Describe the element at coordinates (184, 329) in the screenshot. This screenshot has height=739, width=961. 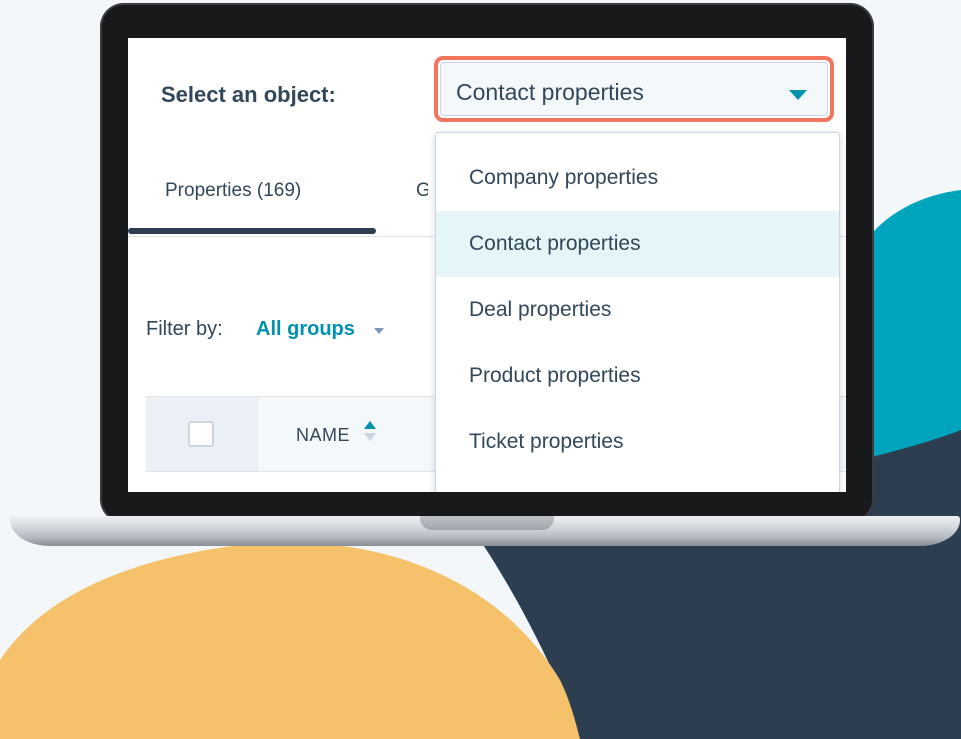
I see `filter-label: Filter by:` at that location.